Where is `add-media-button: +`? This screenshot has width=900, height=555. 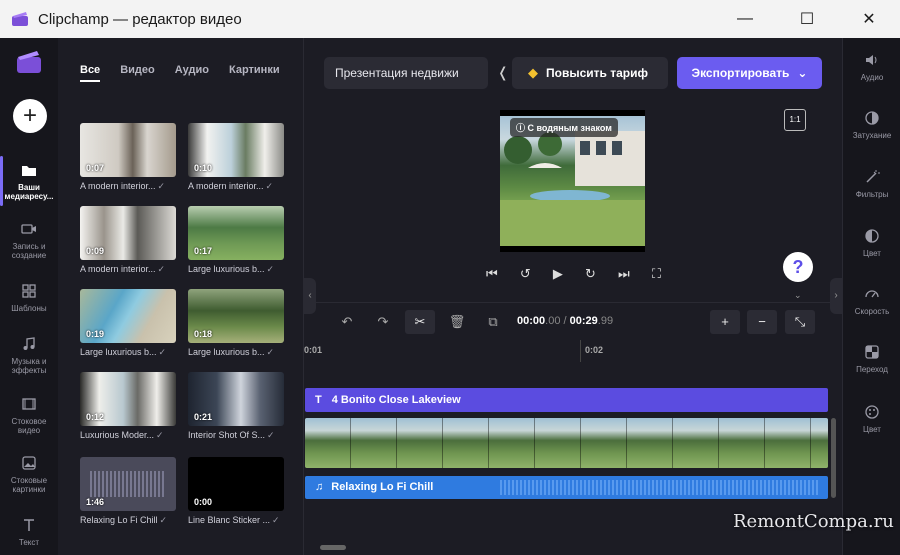
add-media-button: + is located at coordinates (30, 116).